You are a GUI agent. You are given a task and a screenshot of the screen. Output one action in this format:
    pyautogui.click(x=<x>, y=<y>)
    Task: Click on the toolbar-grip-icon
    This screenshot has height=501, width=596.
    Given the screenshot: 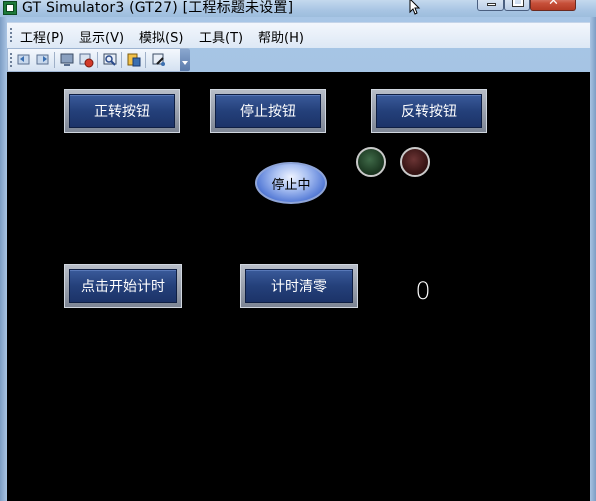 What is the action you would take?
    pyautogui.click(x=11, y=60)
    